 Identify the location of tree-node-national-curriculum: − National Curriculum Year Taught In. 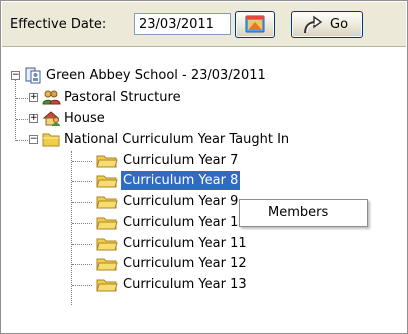
(202, 139).